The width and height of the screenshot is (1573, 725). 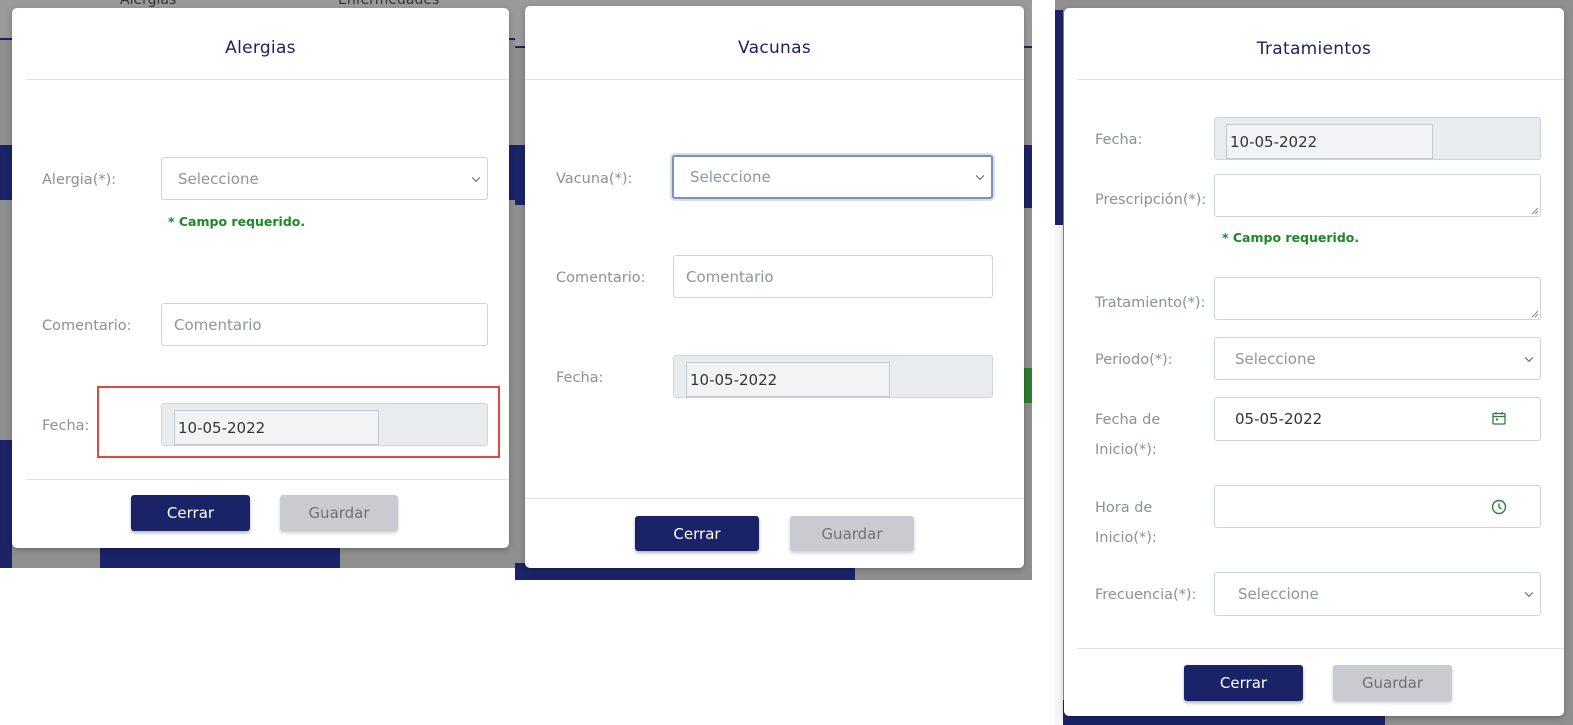 I want to click on modal-title: Alergias, so click(x=260, y=48).